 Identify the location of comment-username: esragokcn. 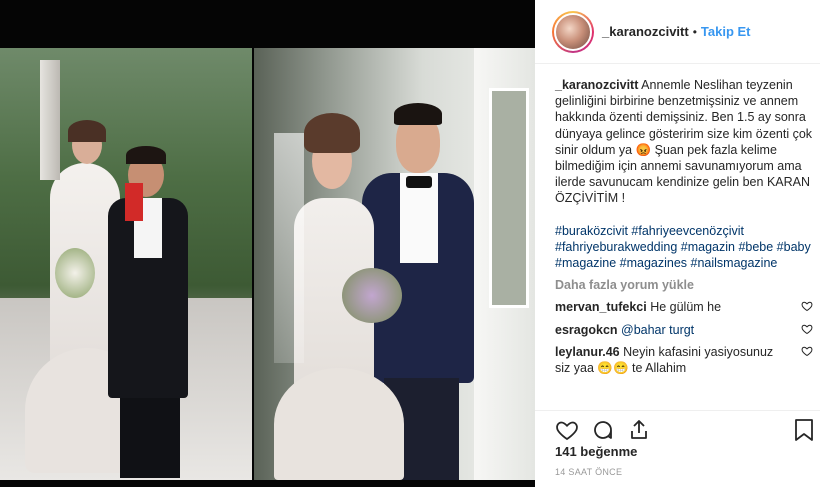
(586, 330).